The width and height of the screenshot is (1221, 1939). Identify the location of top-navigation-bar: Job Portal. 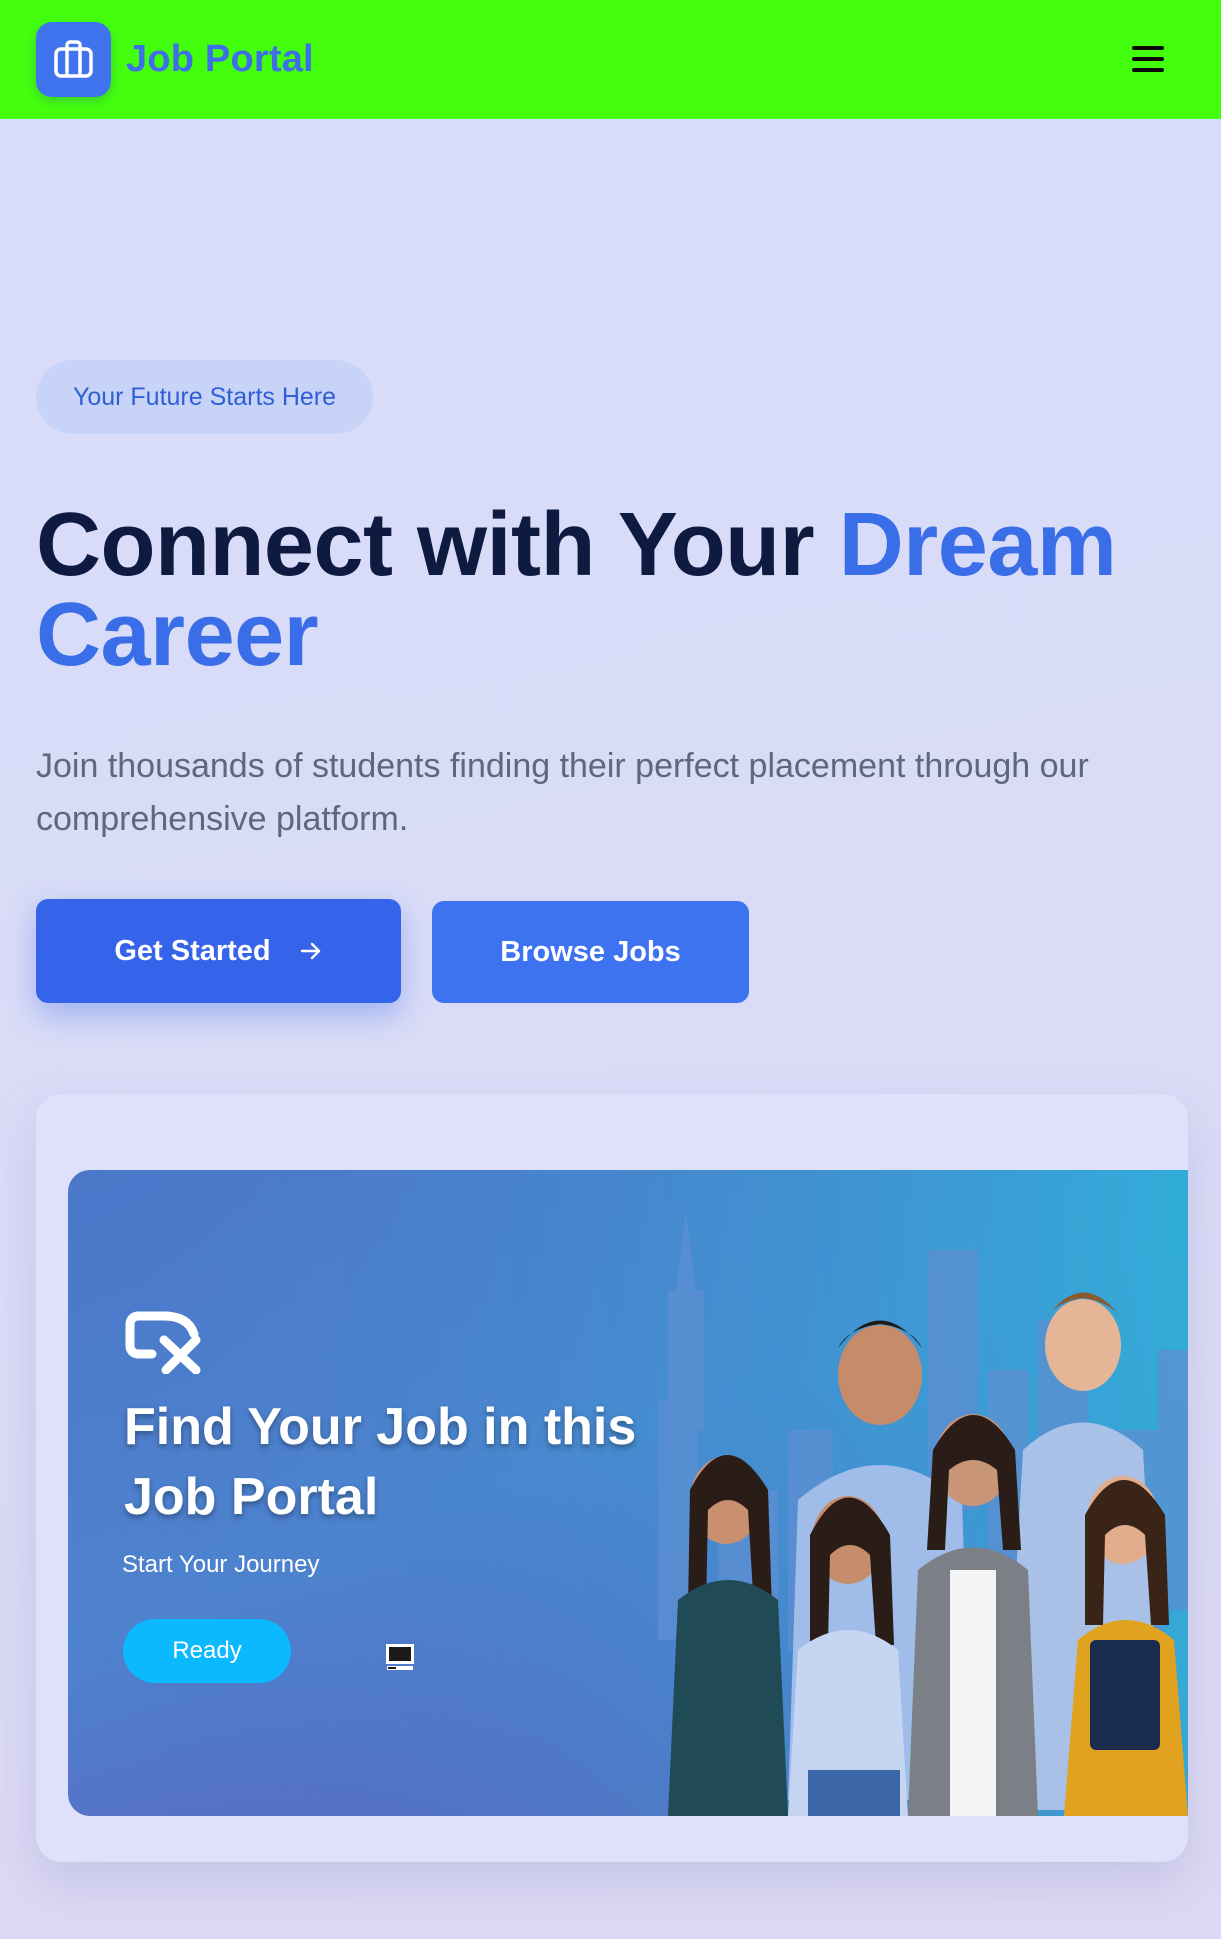
(610, 59).